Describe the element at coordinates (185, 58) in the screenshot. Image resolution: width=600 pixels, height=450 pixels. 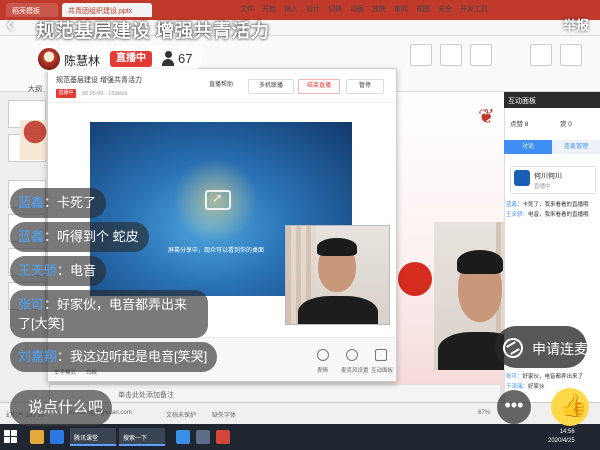
I see `viewer-count: 67` at that location.